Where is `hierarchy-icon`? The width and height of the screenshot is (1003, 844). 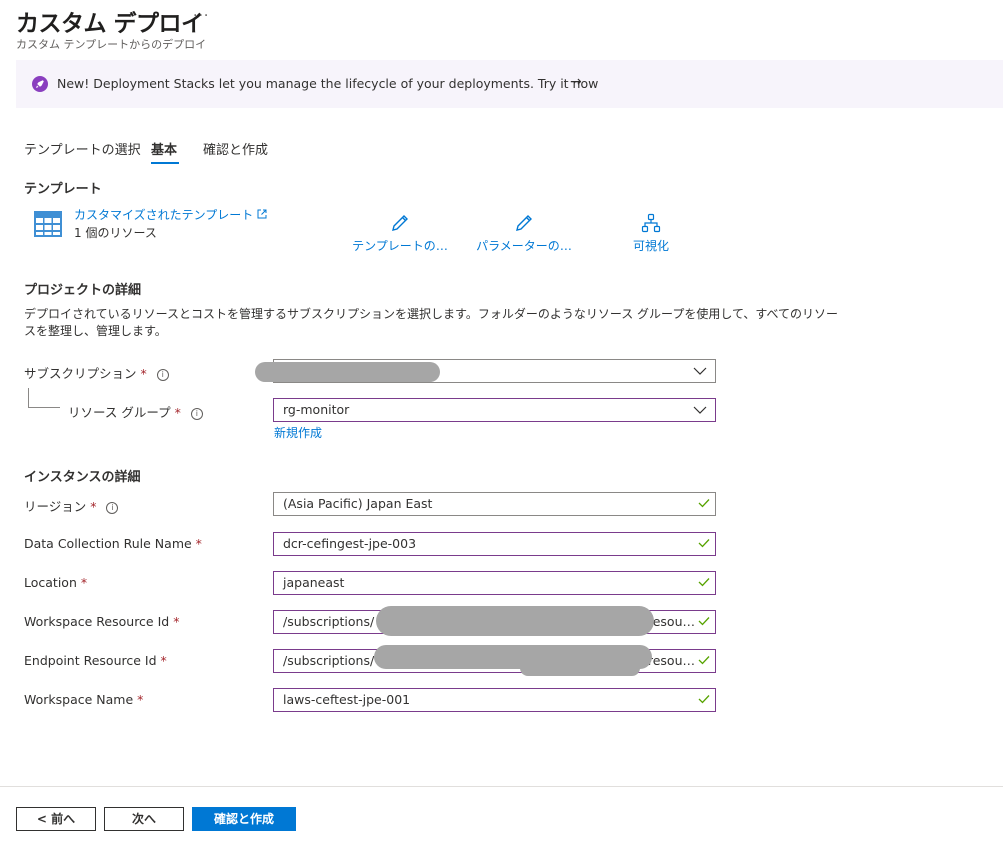
hierarchy-icon is located at coordinates (651, 225).